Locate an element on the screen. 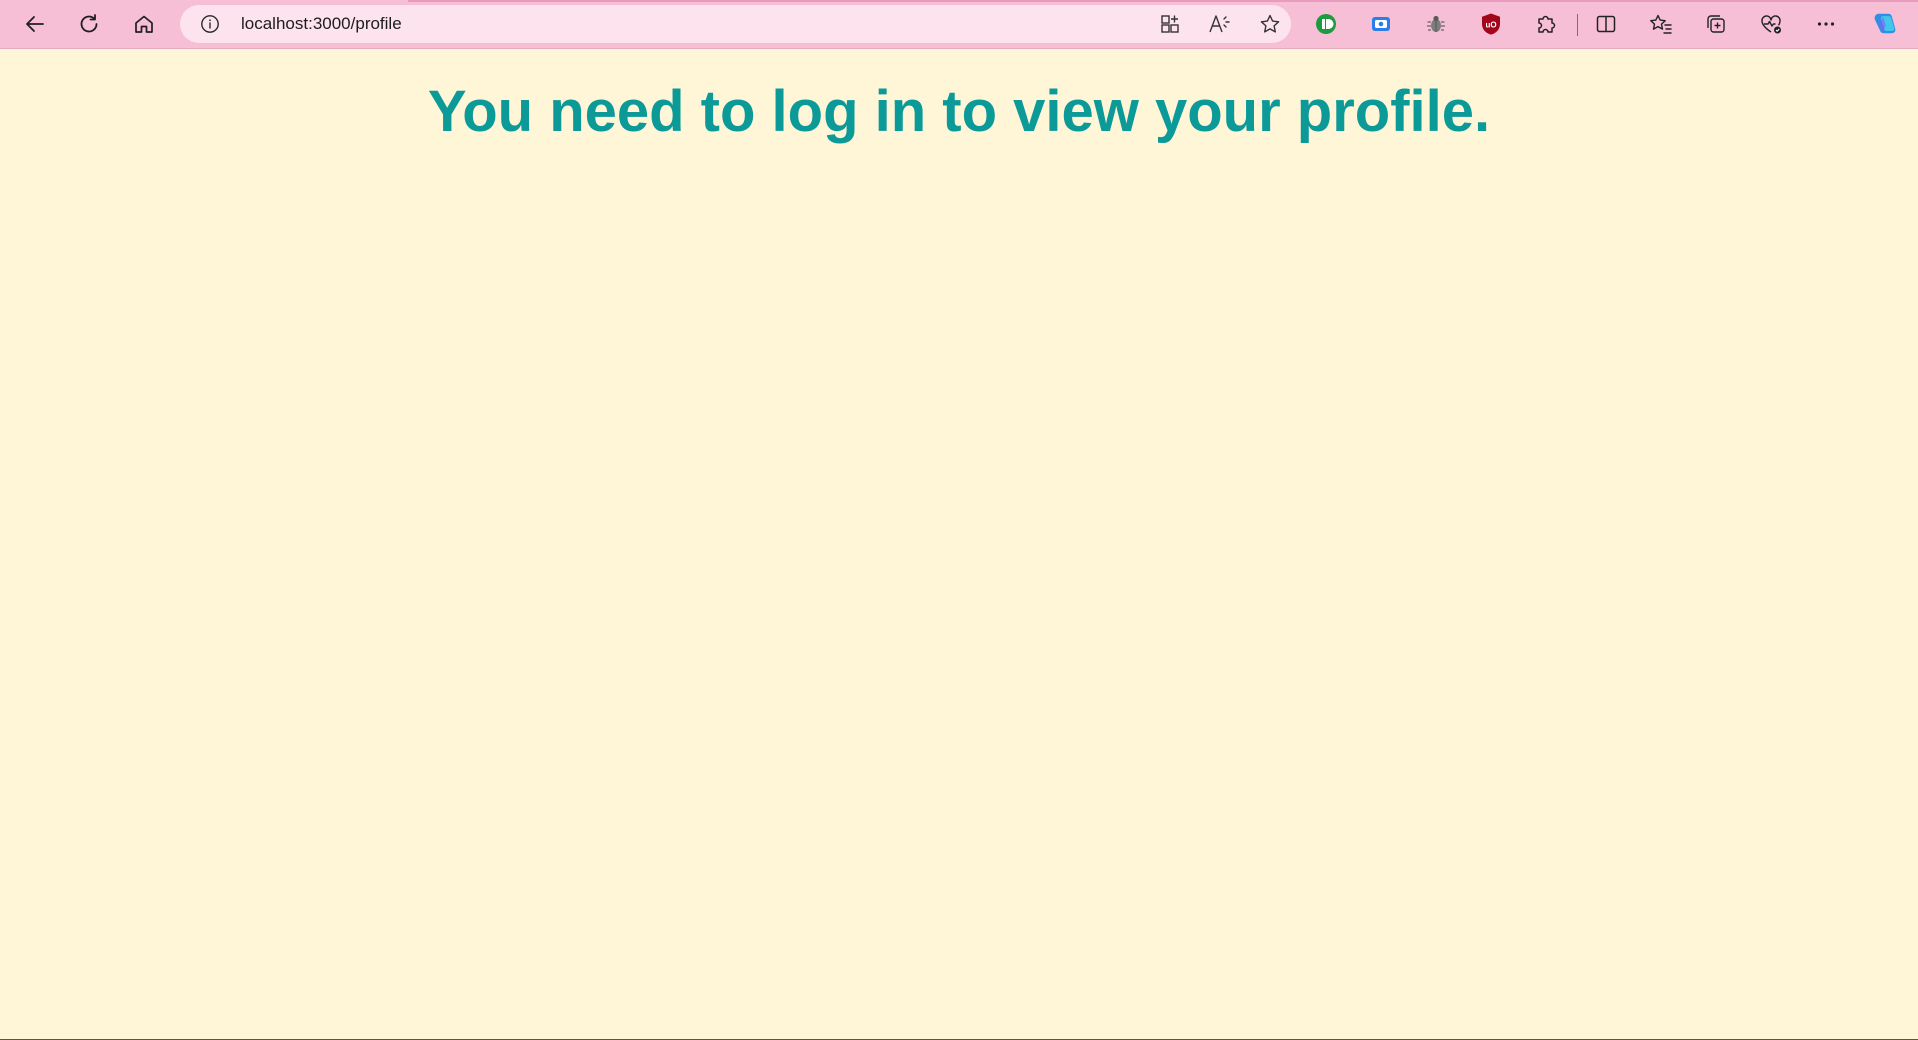 The image size is (1918, 1040). blue-screen-extension-button is located at coordinates (1381, 24).